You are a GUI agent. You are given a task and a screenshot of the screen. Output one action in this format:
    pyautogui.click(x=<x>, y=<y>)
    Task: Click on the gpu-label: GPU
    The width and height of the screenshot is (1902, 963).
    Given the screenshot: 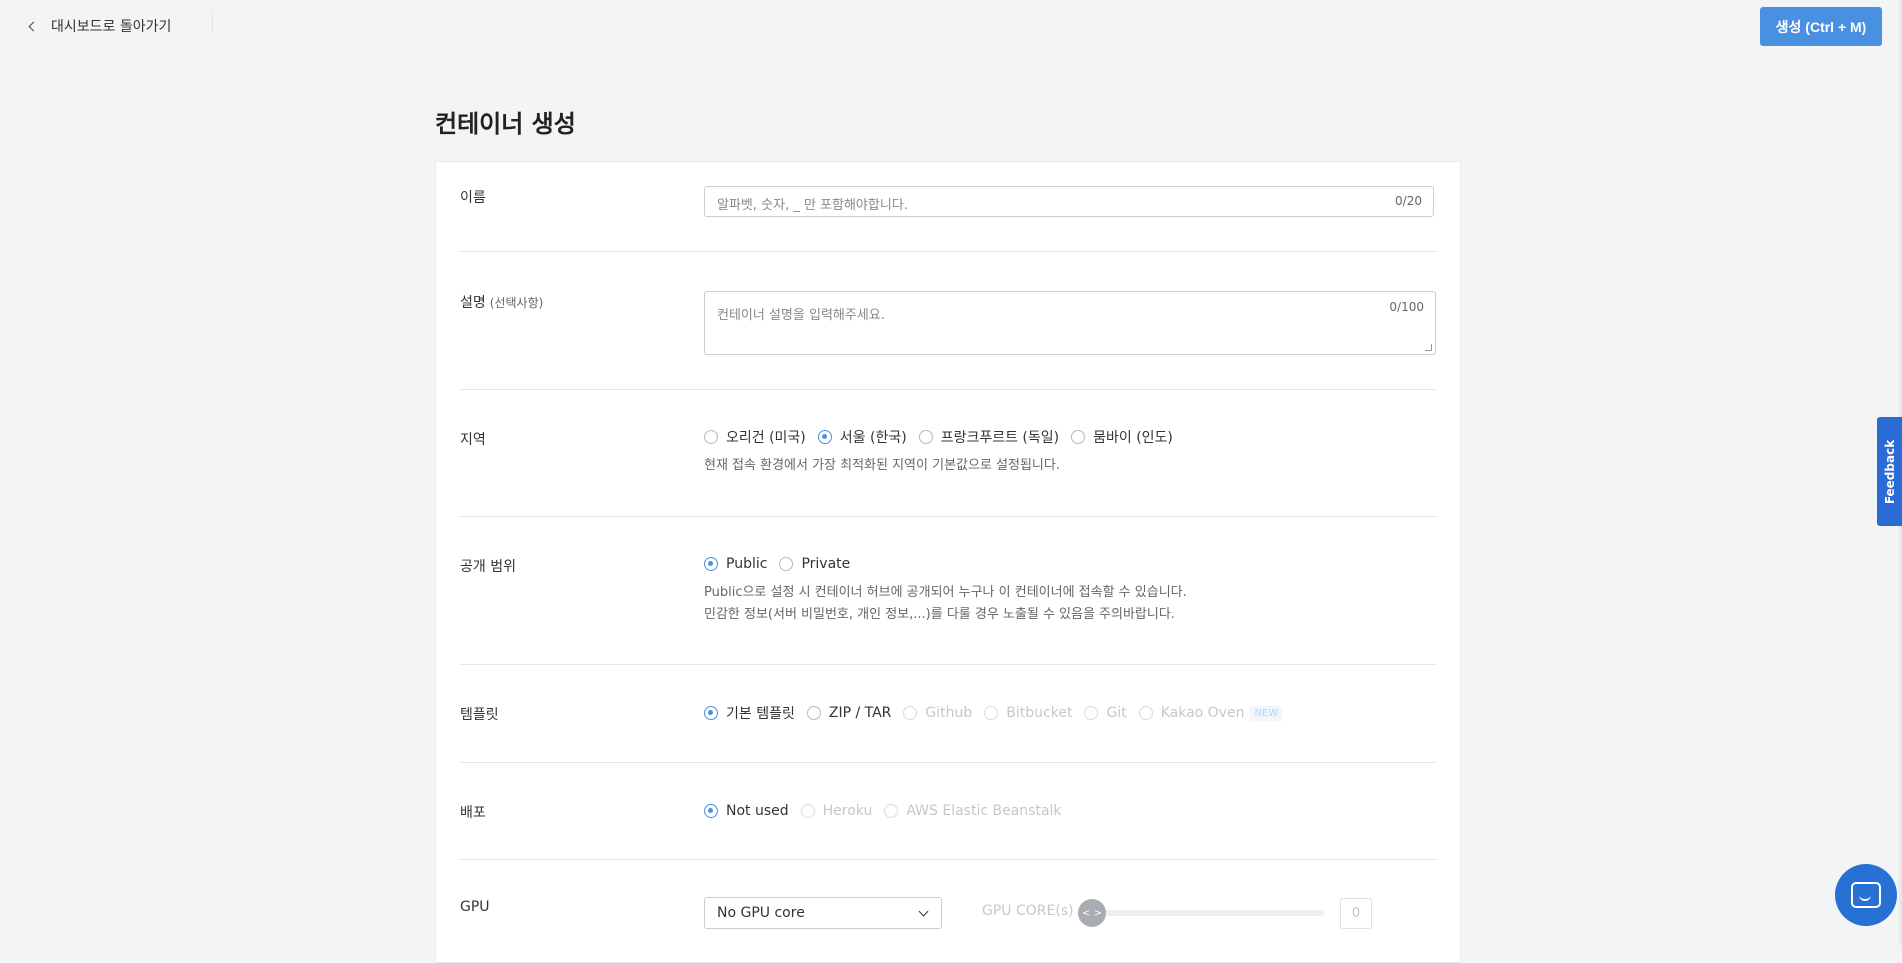 What is the action you would take?
    pyautogui.click(x=475, y=907)
    